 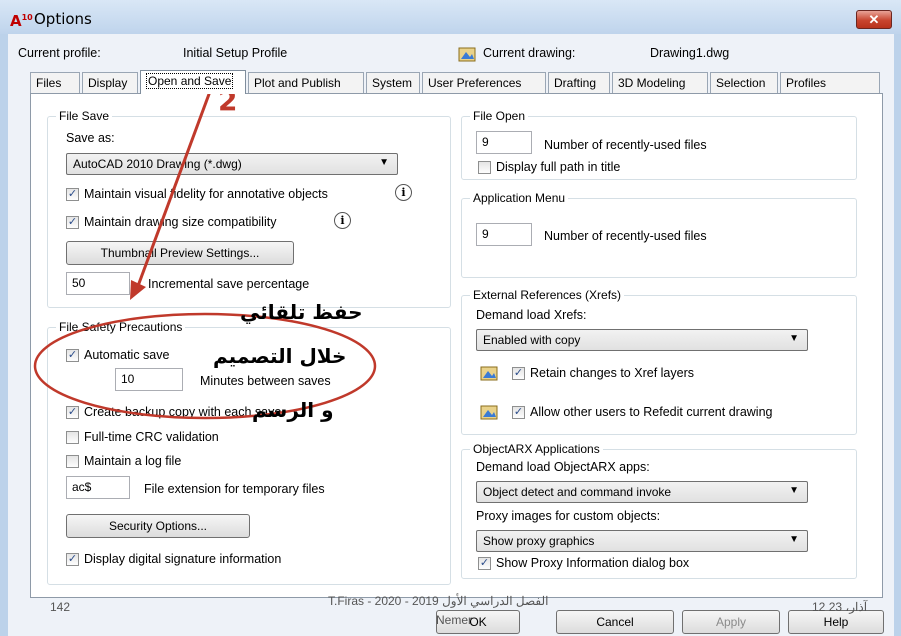 What do you see at coordinates (499, 116) in the screenshot?
I see `file-open-title: File Open` at bounding box center [499, 116].